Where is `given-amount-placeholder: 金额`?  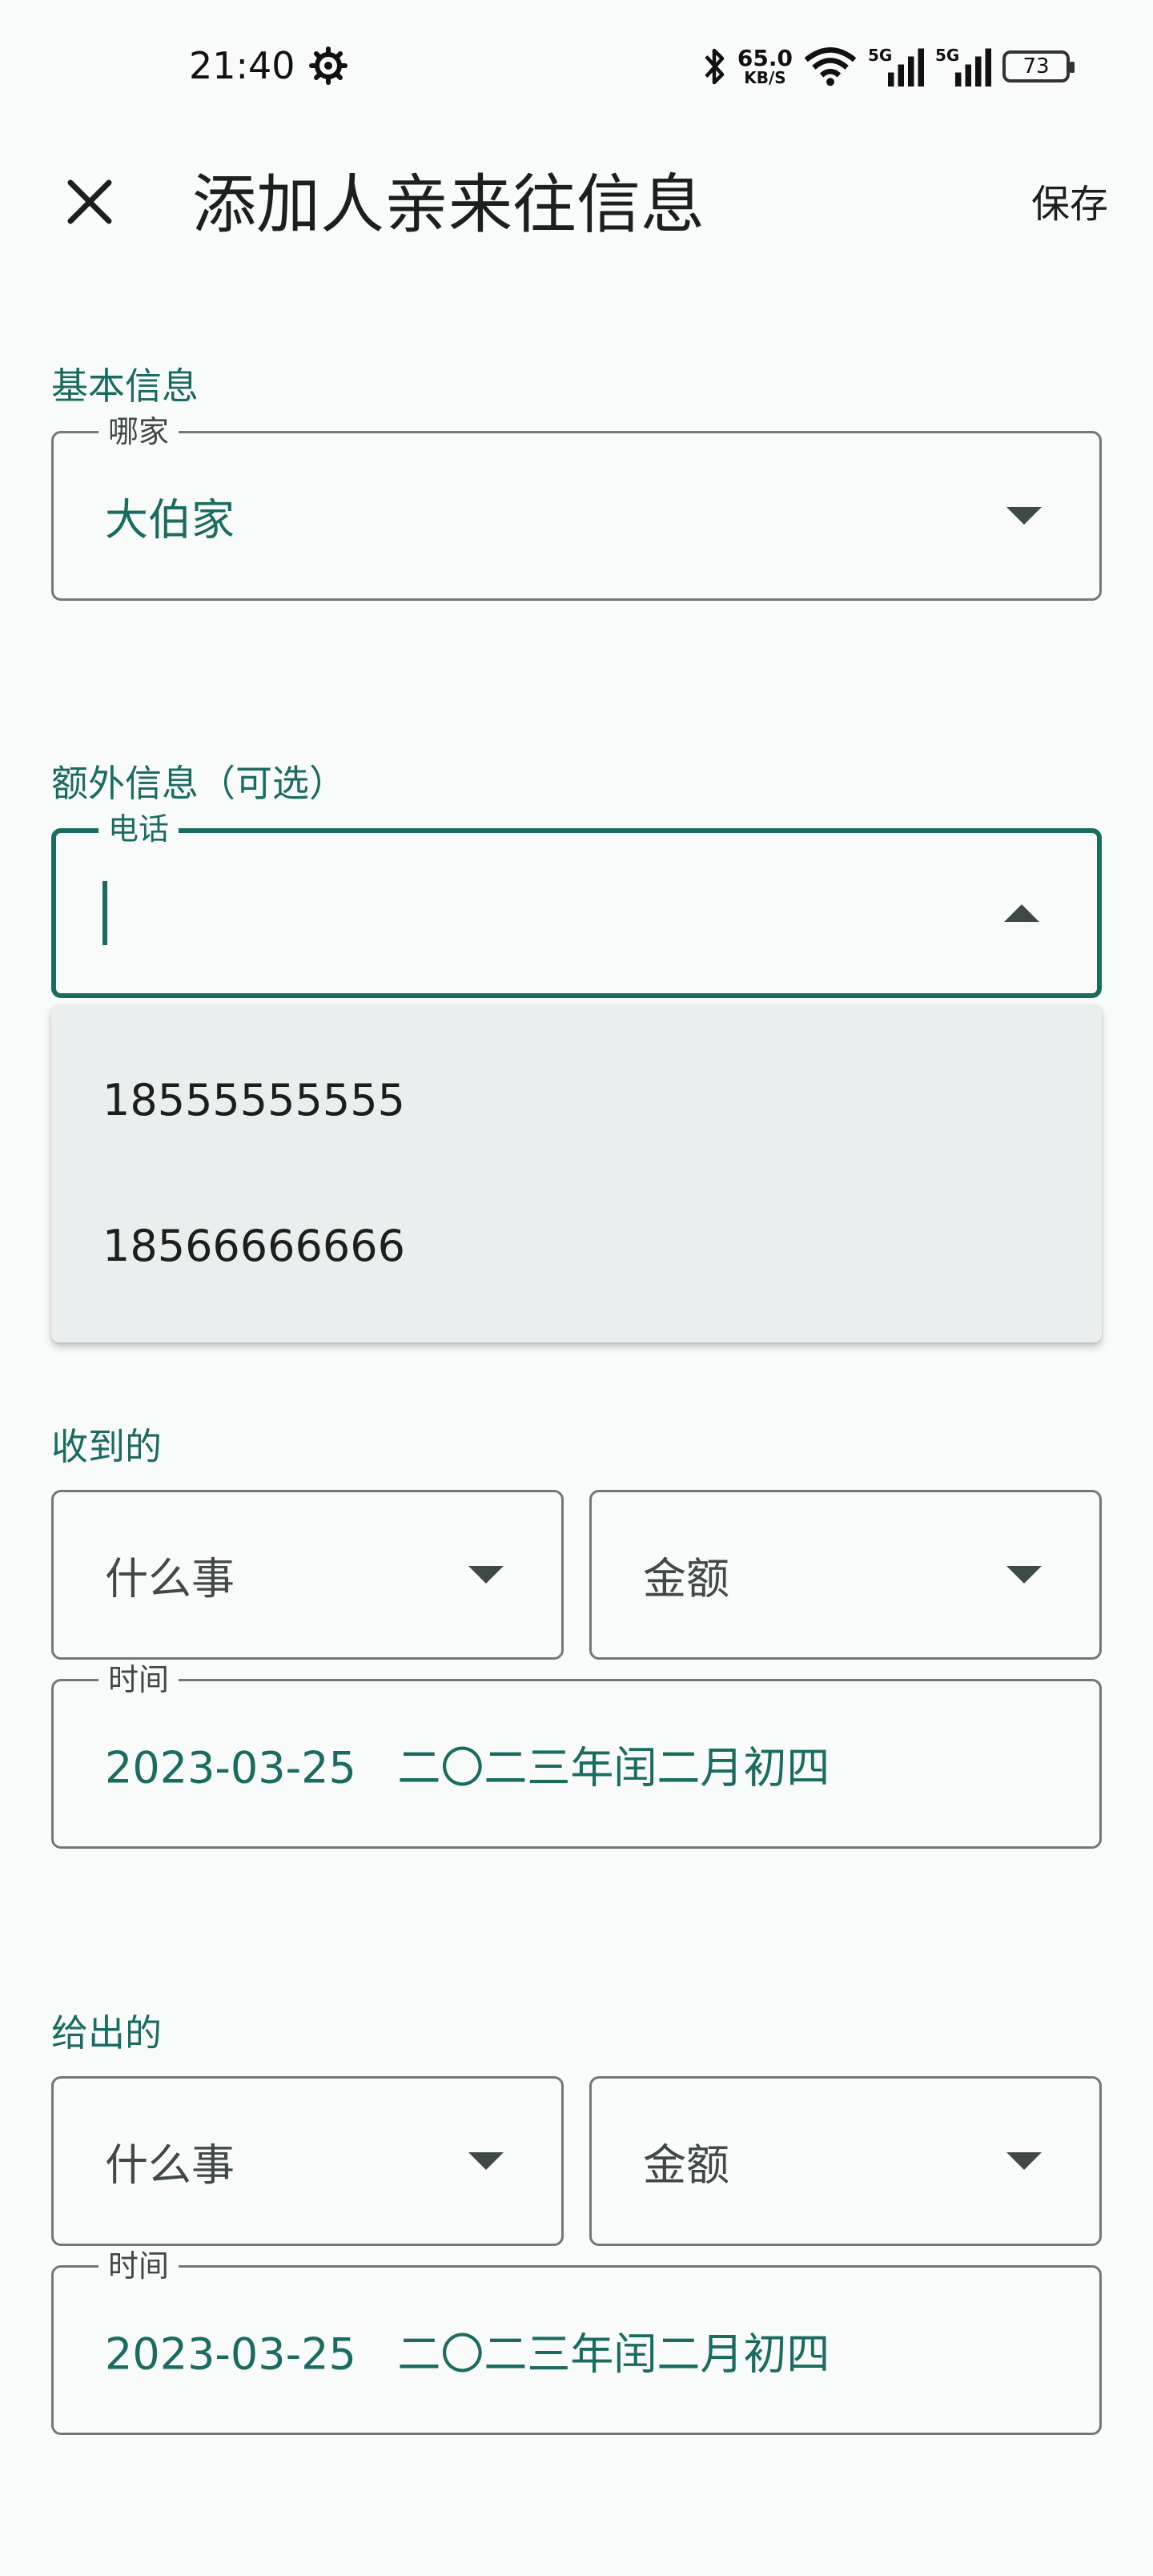 given-amount-placeholder: 金额 is located at coordinates (686, 2165).